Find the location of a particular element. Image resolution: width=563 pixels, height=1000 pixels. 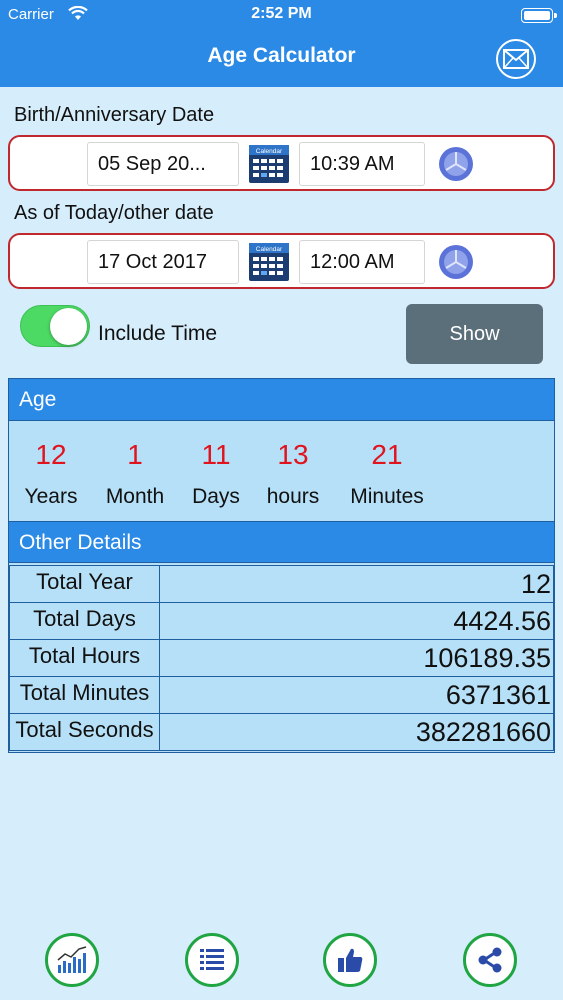

mail-icon is located at coordinates (516, 59).